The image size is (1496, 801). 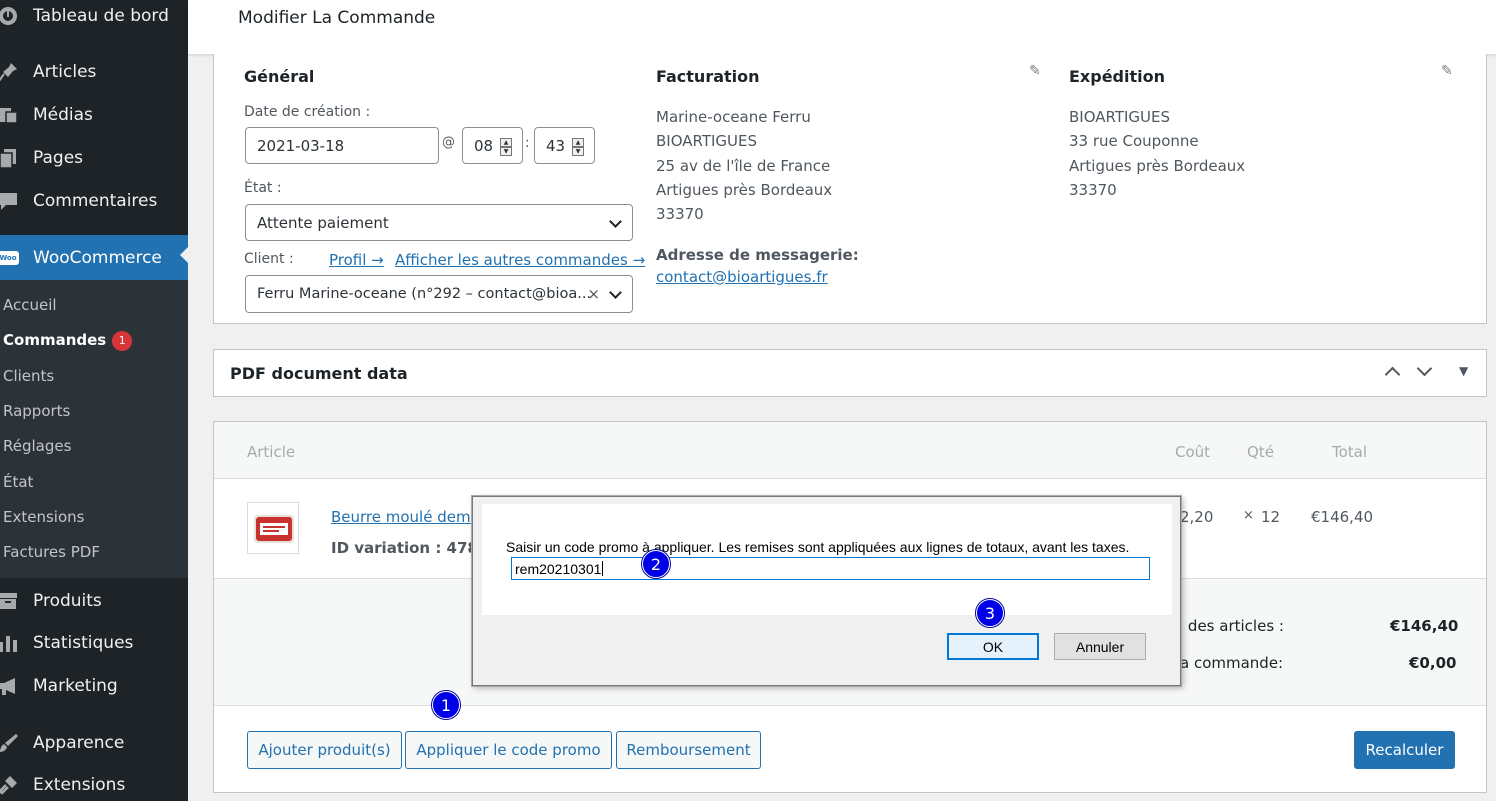 I want to click on time-colon: :, so click(x=527, y=143).